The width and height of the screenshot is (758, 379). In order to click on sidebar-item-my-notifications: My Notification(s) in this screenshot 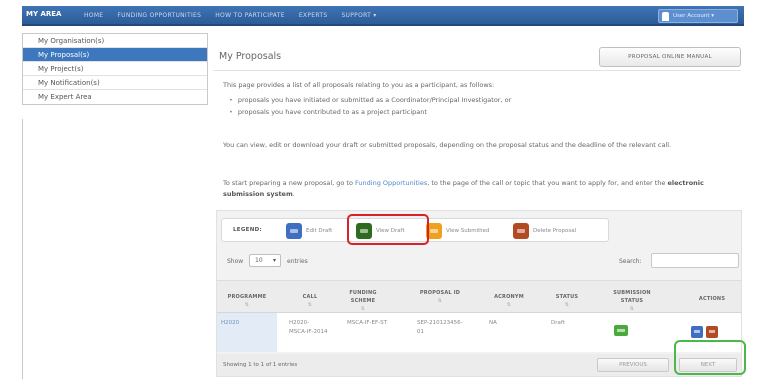, I will do `click(115, 83)`.